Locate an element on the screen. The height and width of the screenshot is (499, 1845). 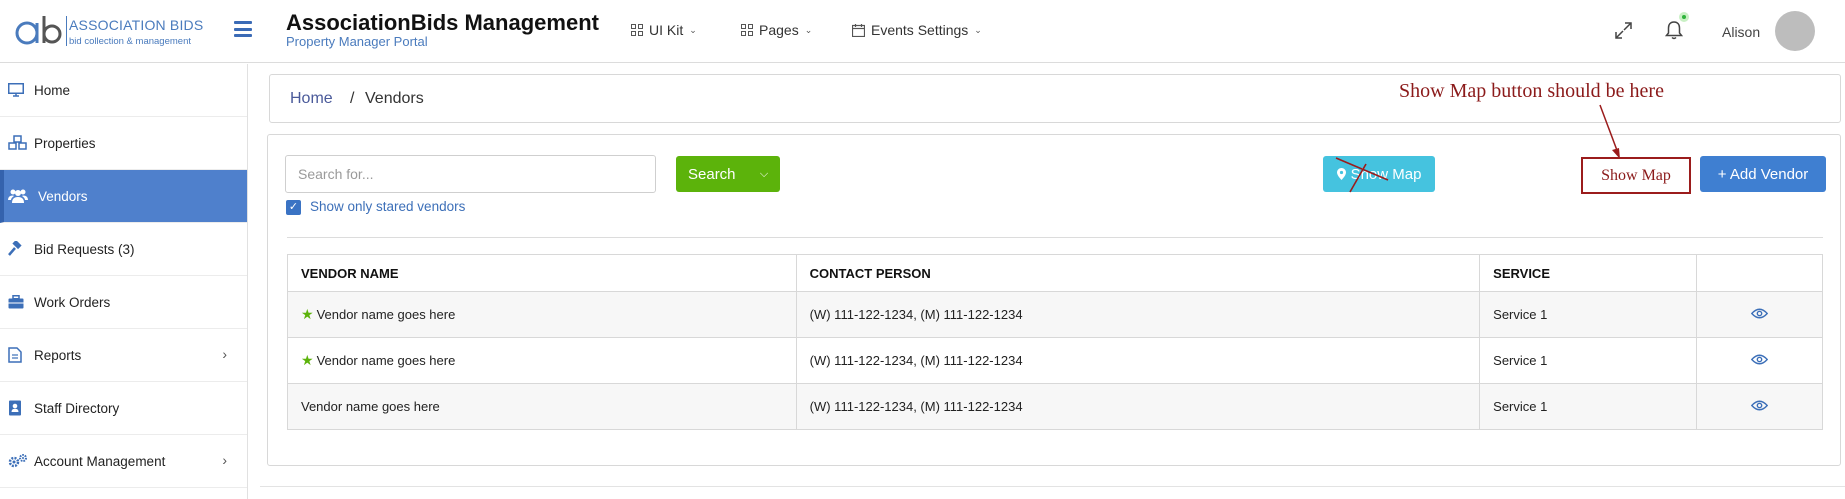
app-subtitle: Property Manager Portal is located at coordinates (357, 41).